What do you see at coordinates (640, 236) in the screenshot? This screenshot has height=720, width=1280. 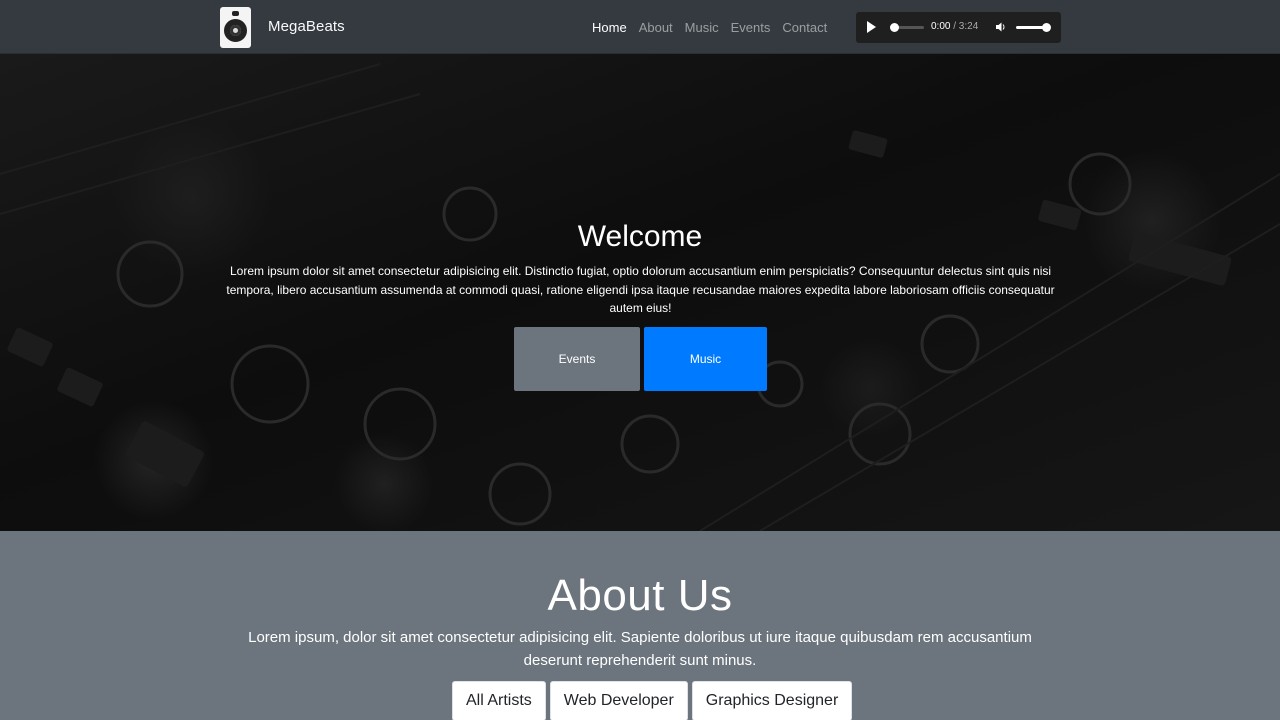 I see `hero-title: Welcome` at bounding box center [640, 236].